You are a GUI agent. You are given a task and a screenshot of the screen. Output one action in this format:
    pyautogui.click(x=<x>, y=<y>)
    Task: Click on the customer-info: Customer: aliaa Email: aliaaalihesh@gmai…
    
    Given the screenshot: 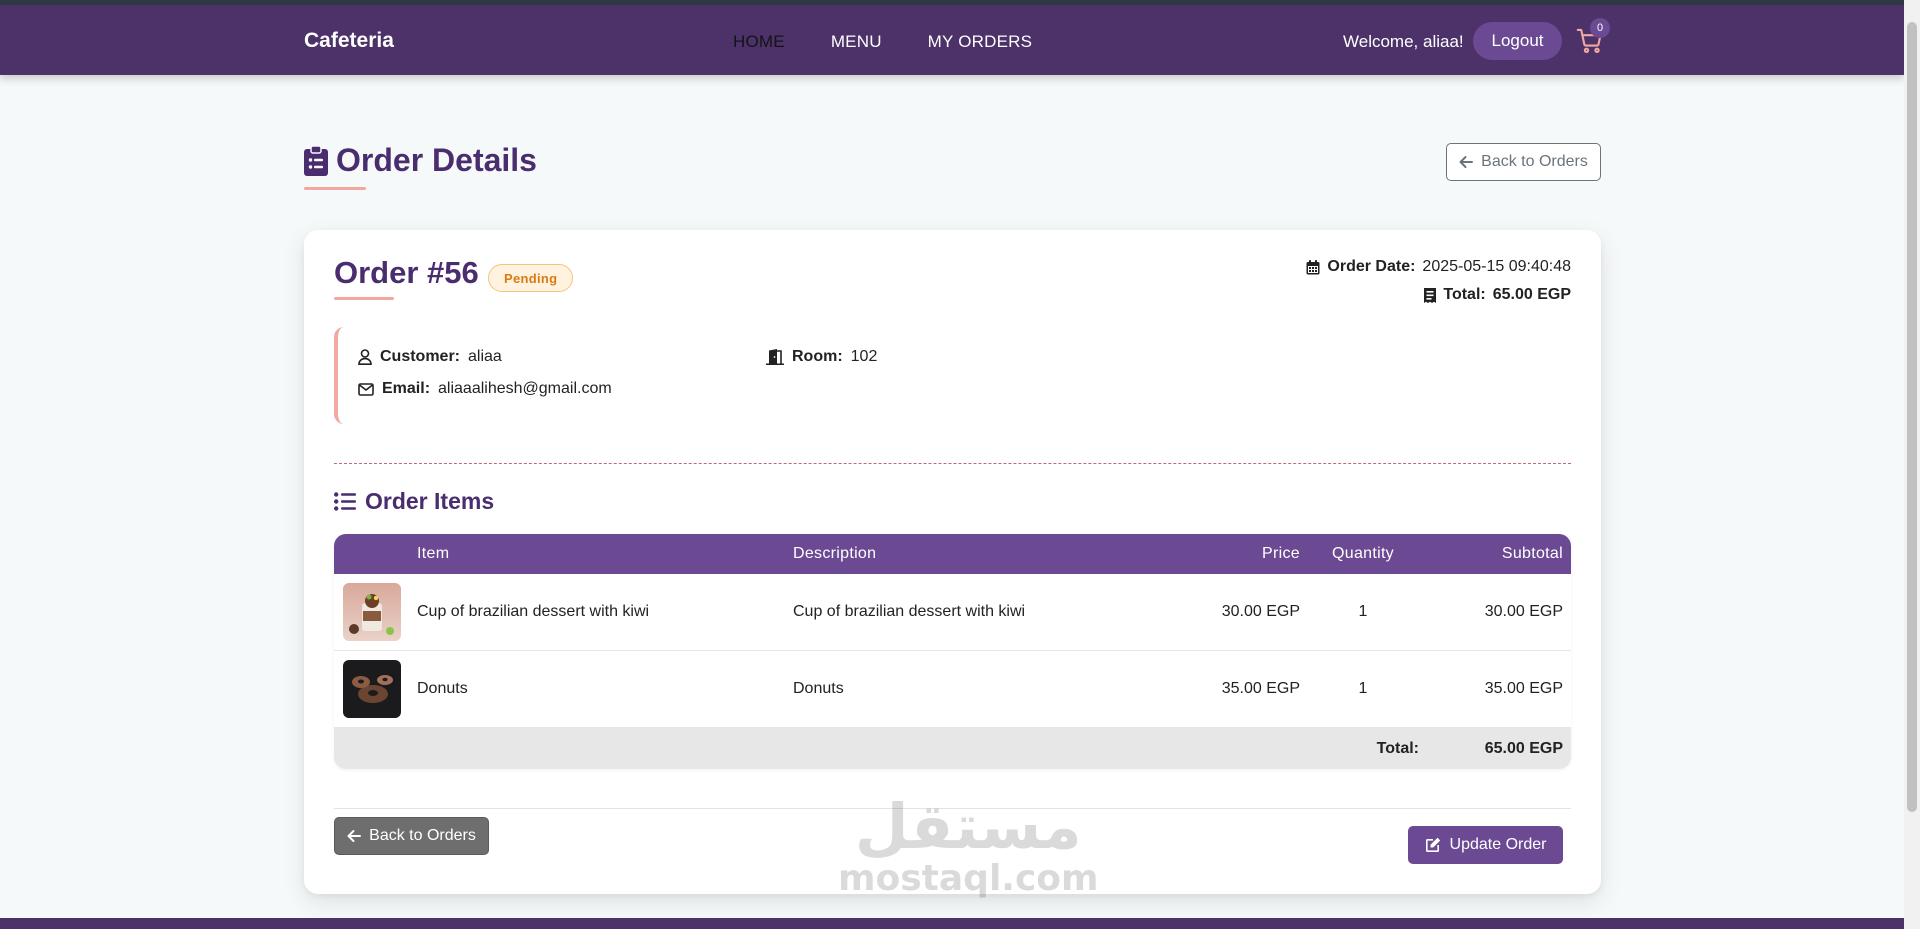 What is the action you would take?
    pyautogui.click(x=674, y=375)
    